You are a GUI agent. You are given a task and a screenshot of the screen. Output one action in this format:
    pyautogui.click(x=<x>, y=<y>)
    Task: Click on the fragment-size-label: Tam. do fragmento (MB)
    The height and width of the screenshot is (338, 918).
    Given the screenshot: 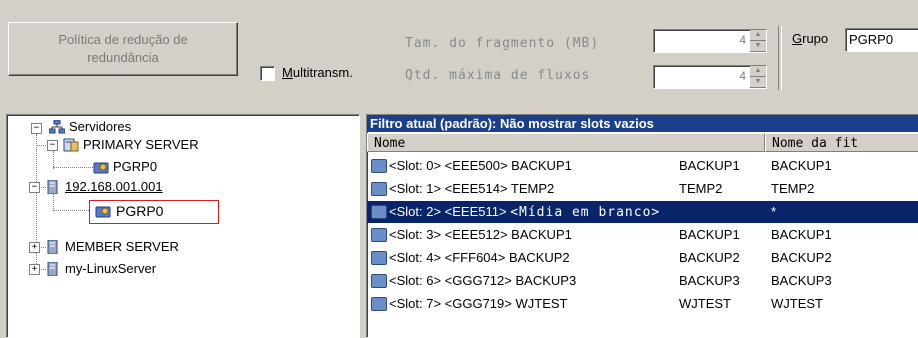 What is the action you would take?
    pyautogui.click(x=502, y=43)
    